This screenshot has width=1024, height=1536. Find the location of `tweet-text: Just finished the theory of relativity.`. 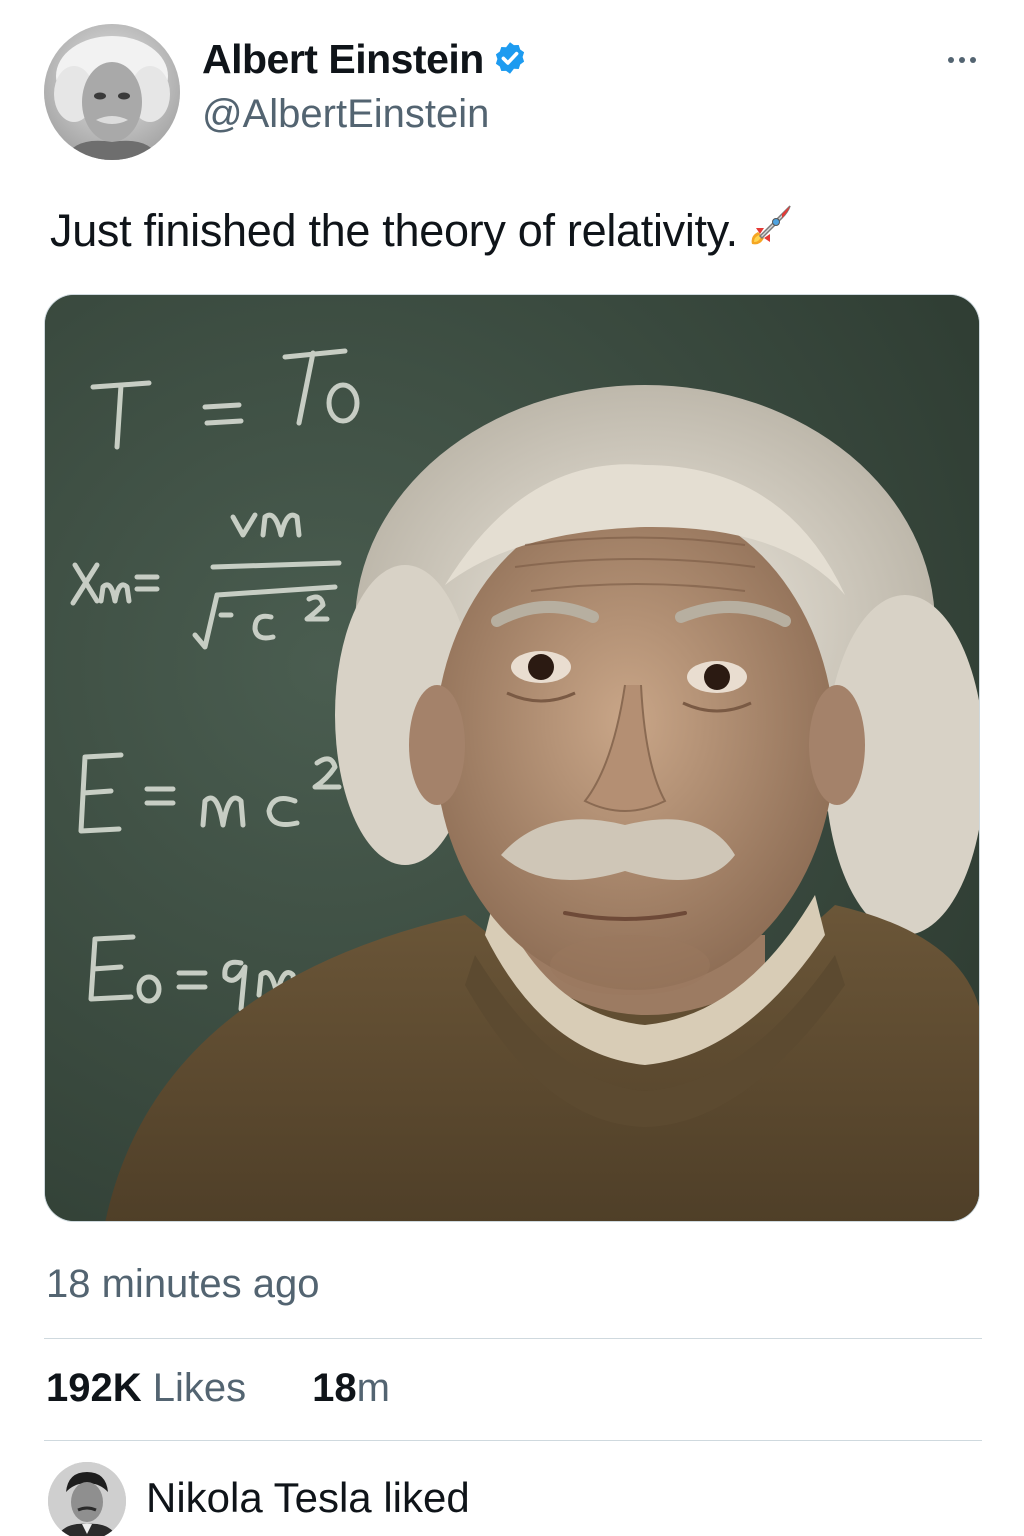

tweet-text: Just finished the theory of relativity. is located at coordinates (422, 229).